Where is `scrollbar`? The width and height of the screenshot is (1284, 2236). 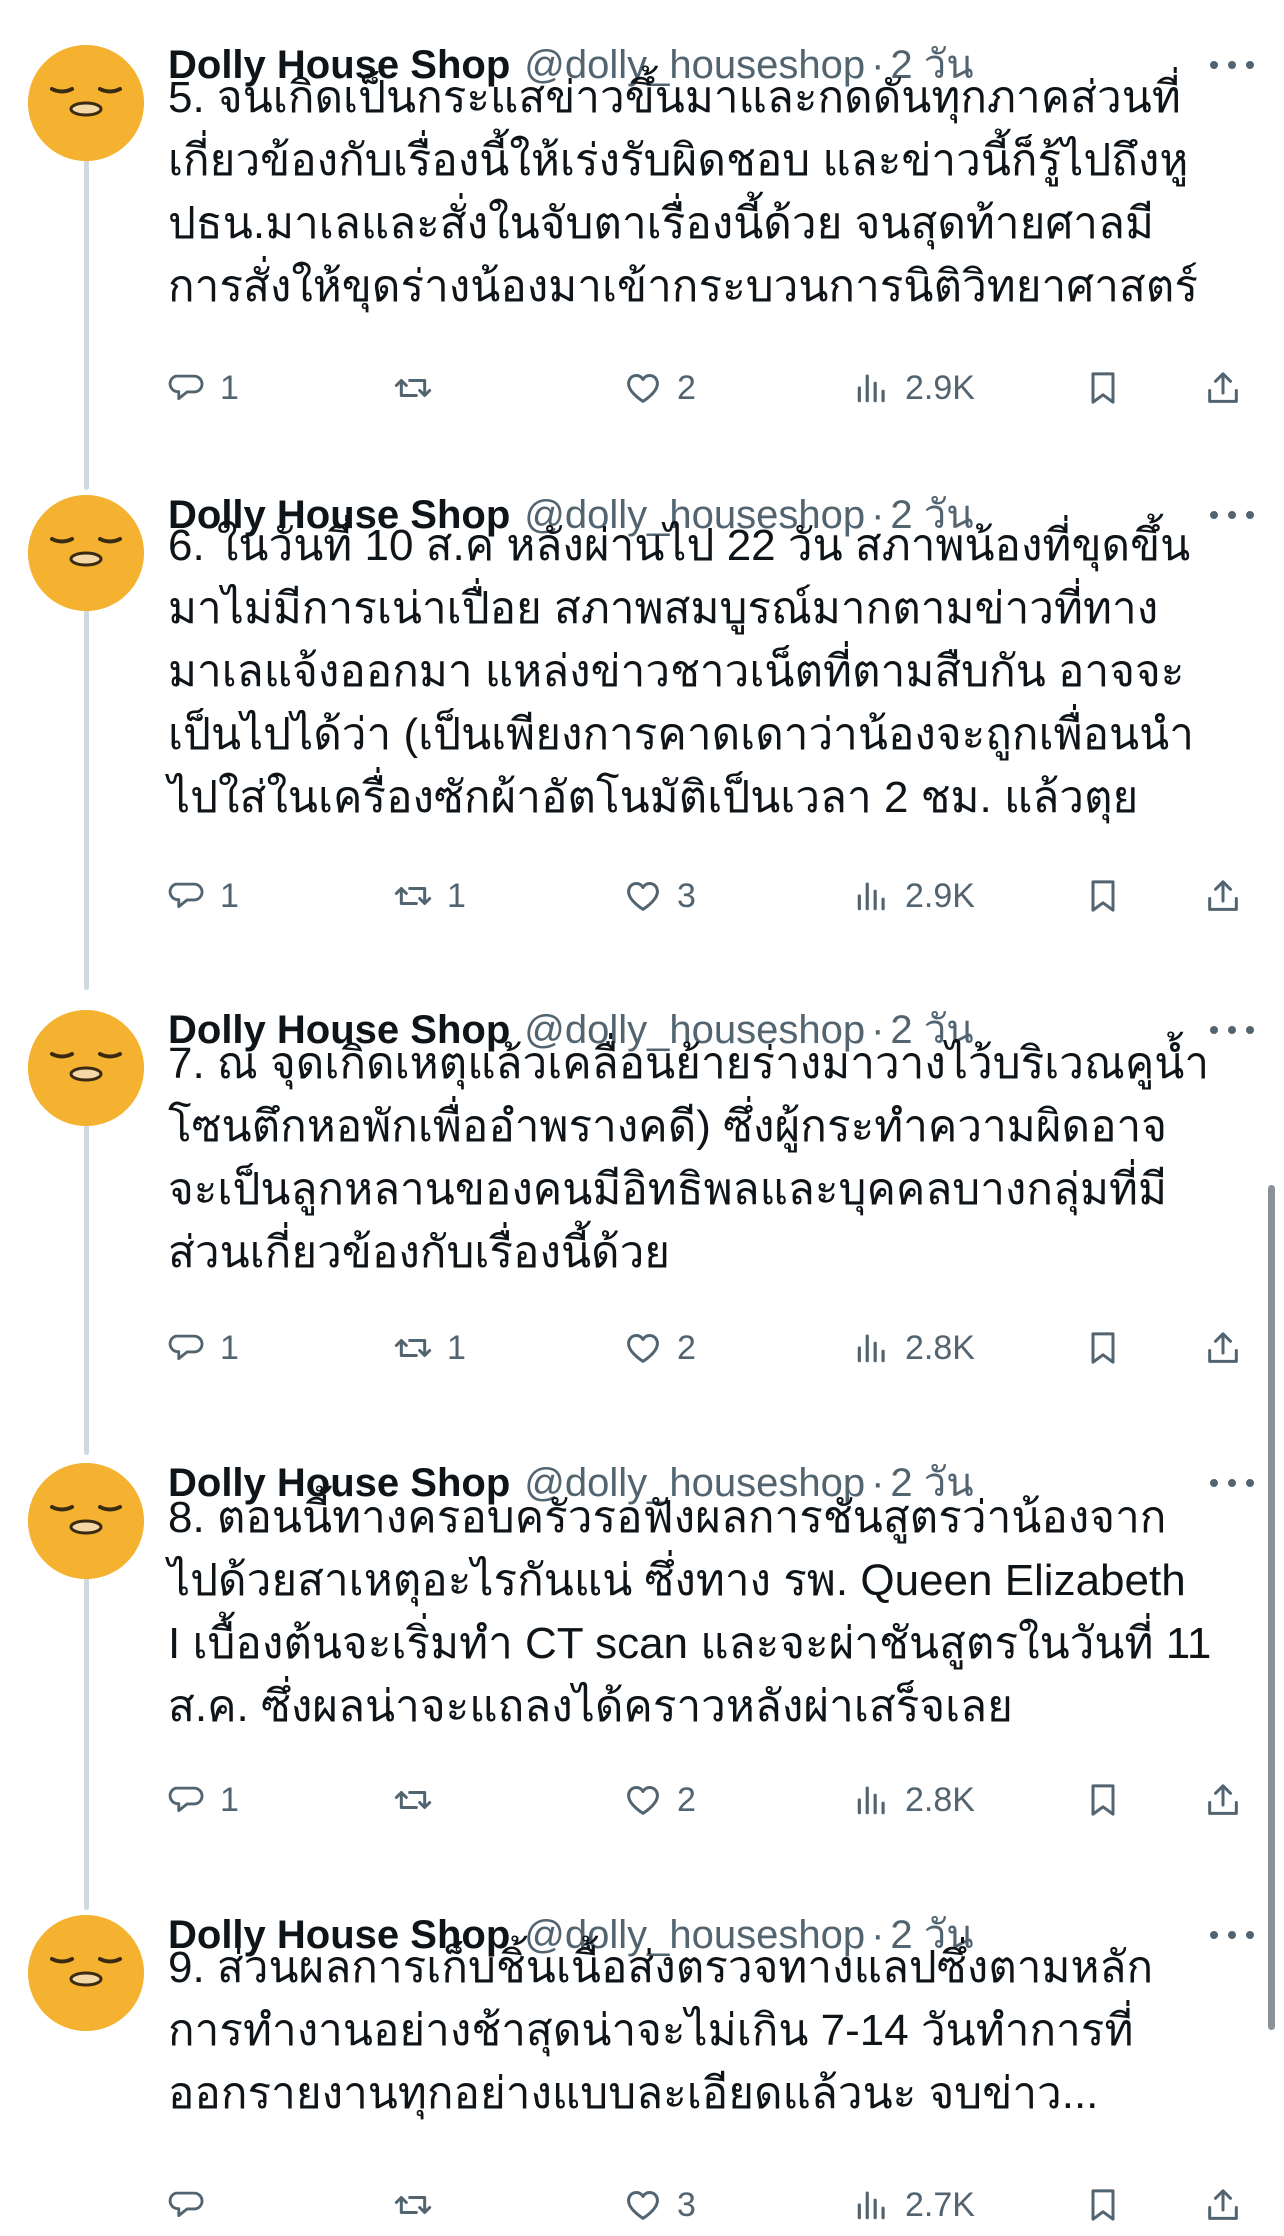 scrollbar is located at coordinates (1271, 1607).